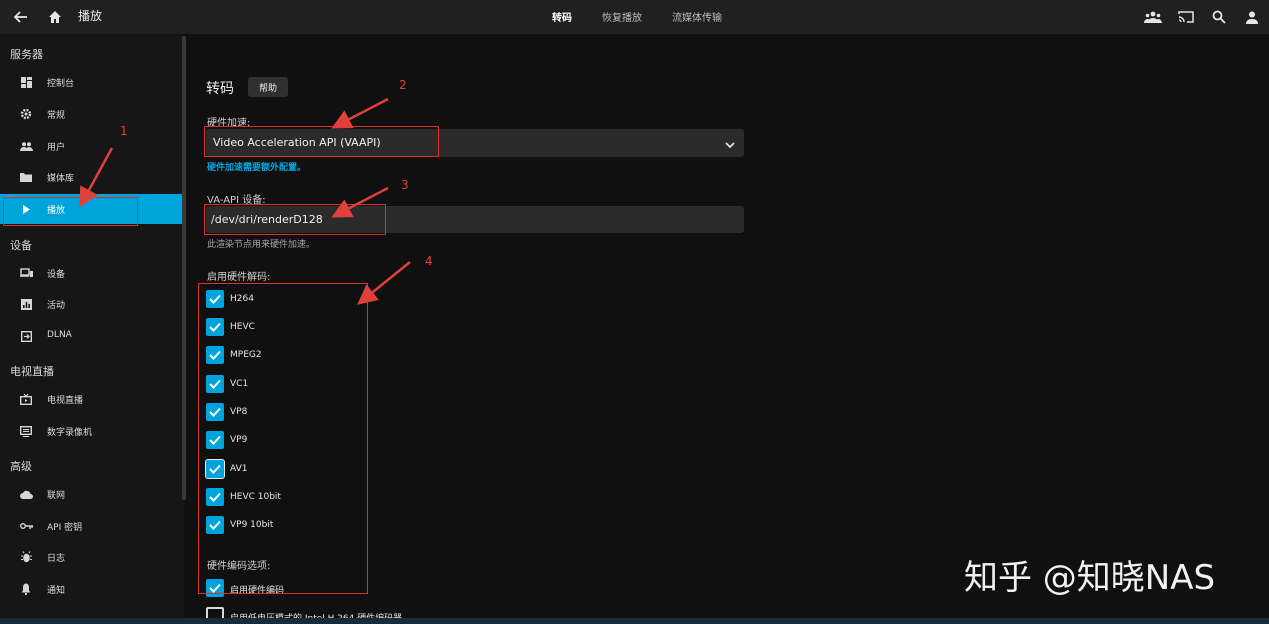  What do you see at coordinates (1252, 17) in the screenshot?
I see `user-icon` at bounding box center [1252, 17].